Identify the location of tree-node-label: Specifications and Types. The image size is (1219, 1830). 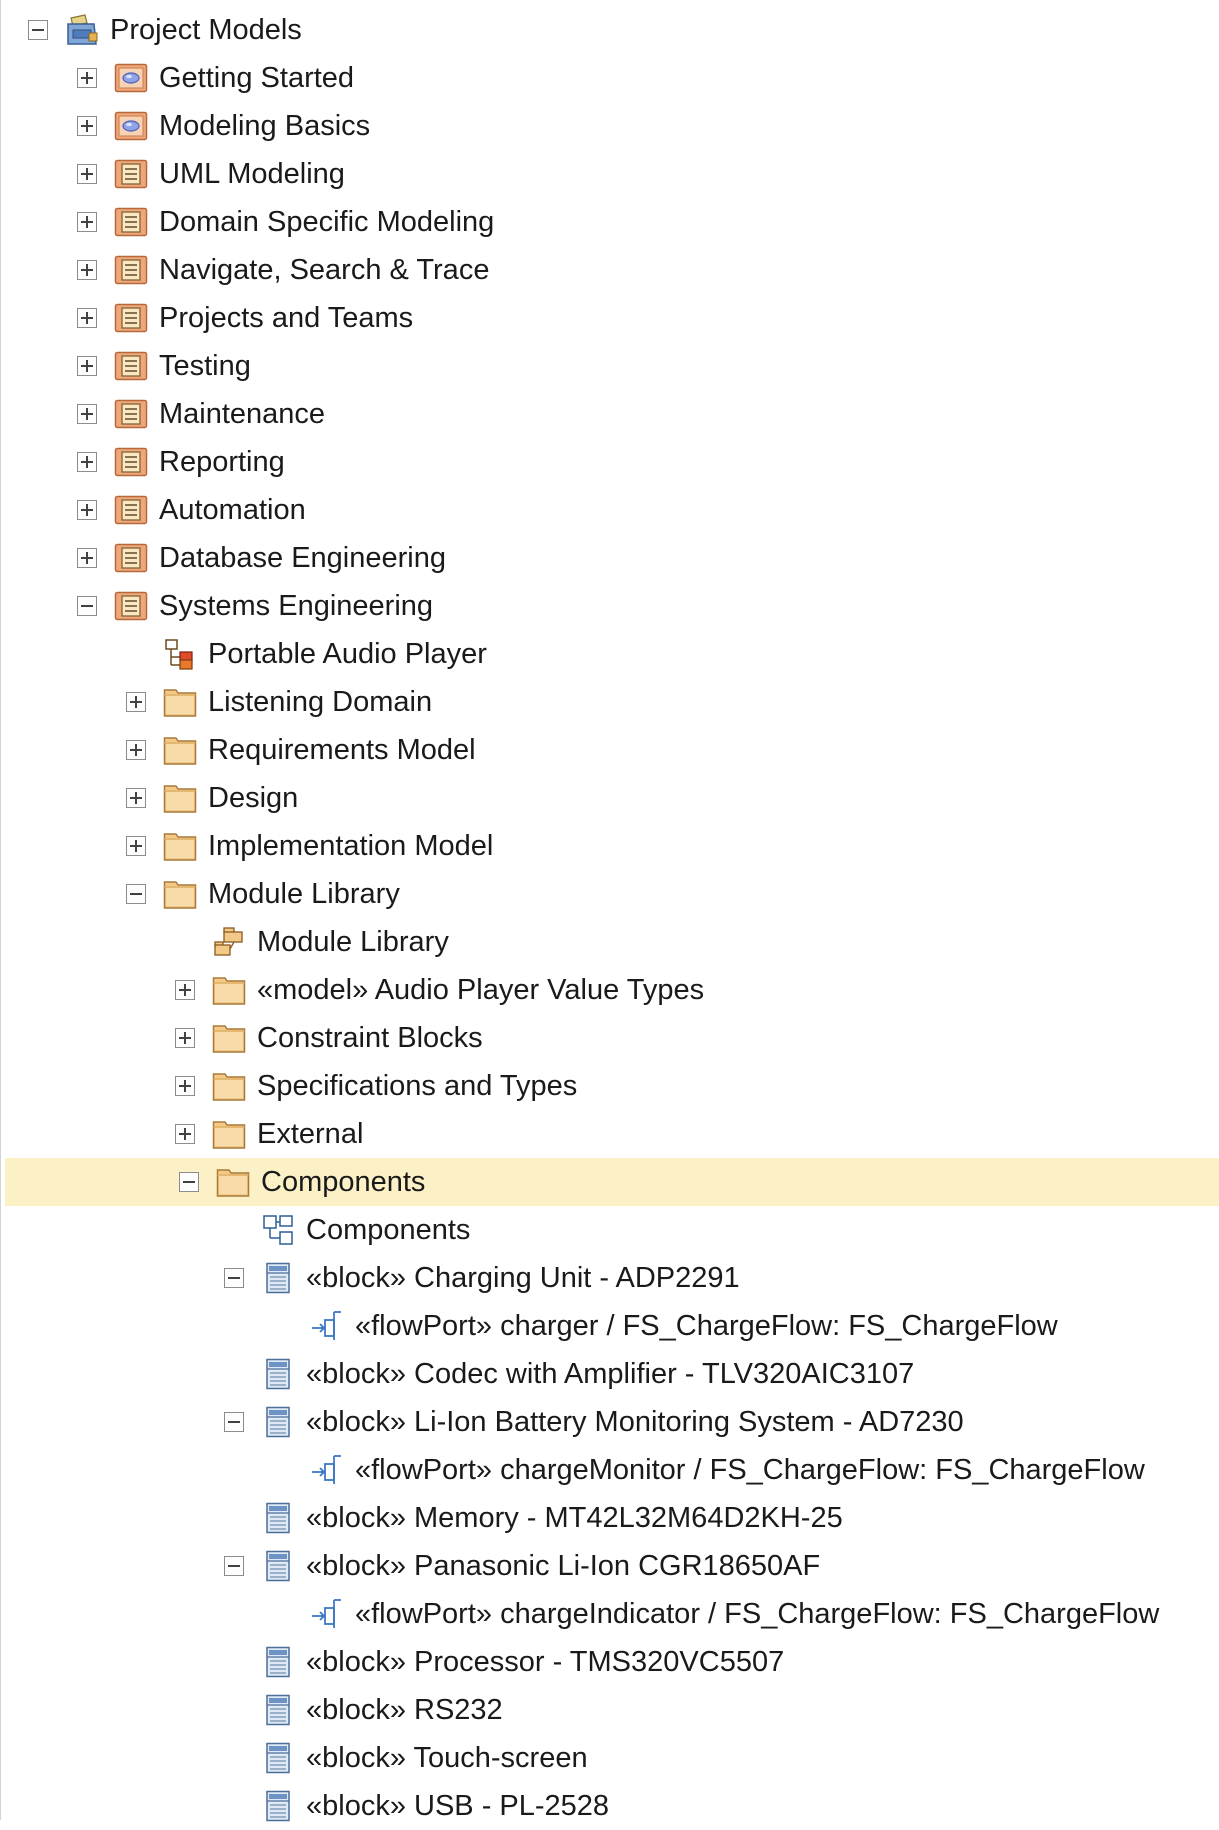
(417, 1086).